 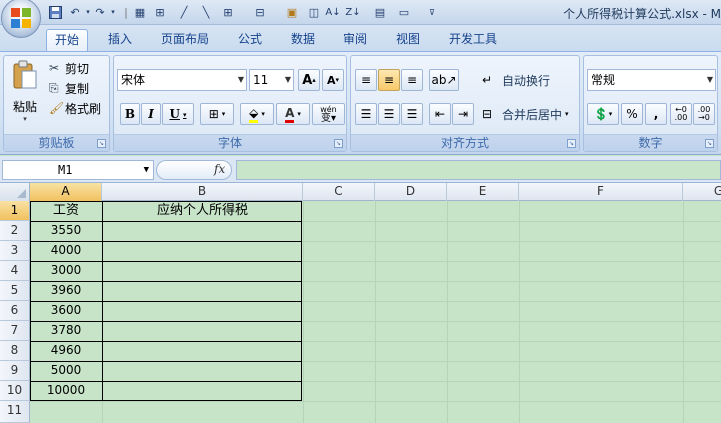 What do you see at coordinates (355, 40) in the screenshot?
I see `tab-review: 审阅` at bounding box center [355, 40].